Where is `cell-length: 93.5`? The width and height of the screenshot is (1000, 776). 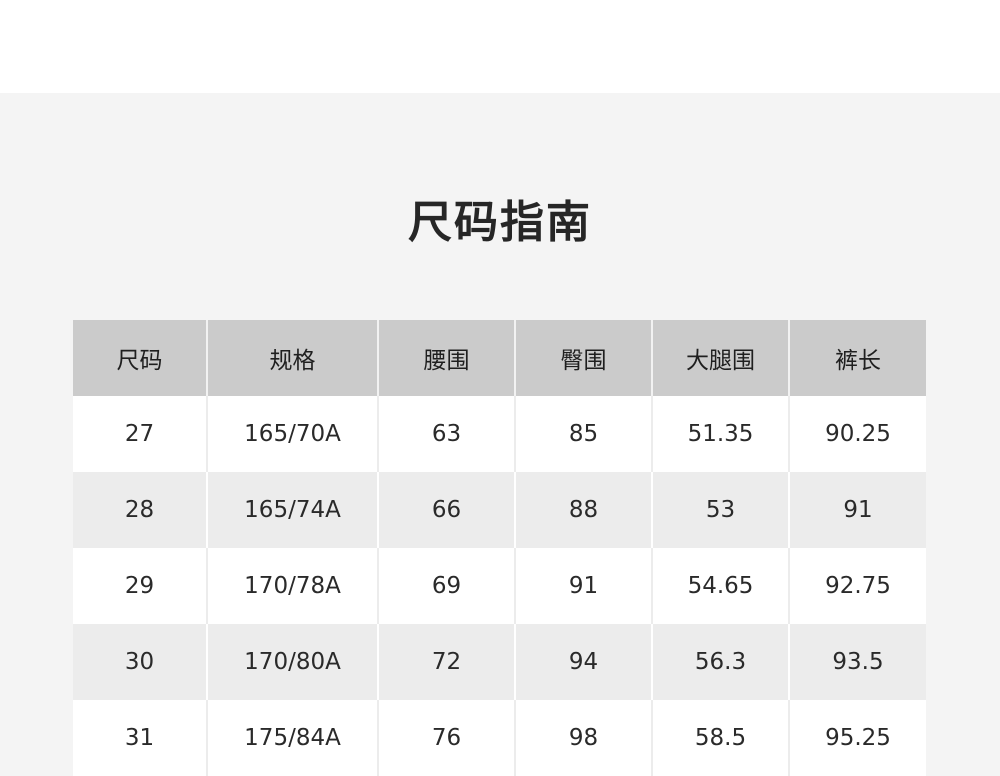
cell-length: 93.5 is located at coordinates (857, 662).